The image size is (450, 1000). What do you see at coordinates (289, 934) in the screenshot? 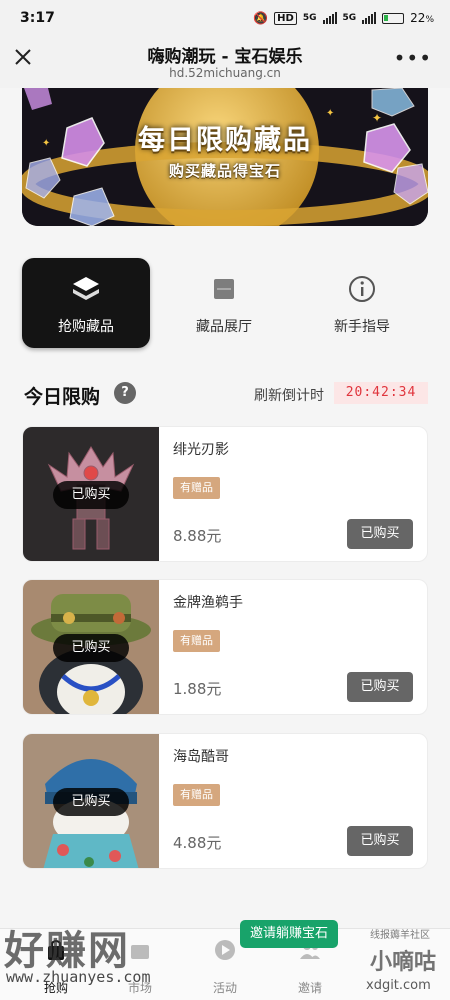
I see `invite-badge: 邀请躺赚宝石` at bounding box center [289, 934].